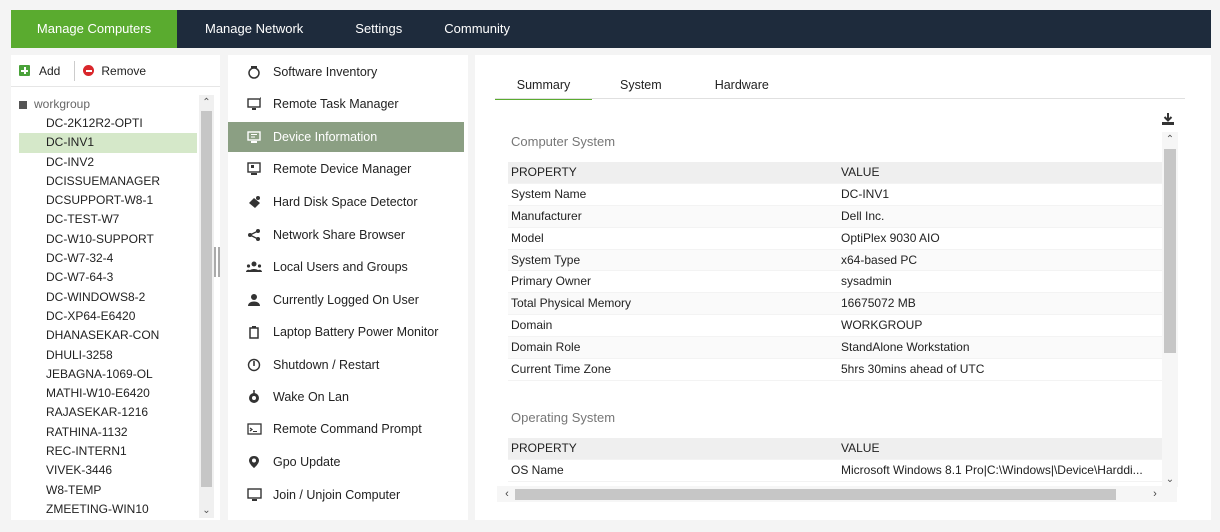 This screenshot has height=532, width=1220. Describe the element at coordinates (835, 239) in the screenshot. I see `table-row: Model OptiPlex 9030 AIO` at that location.